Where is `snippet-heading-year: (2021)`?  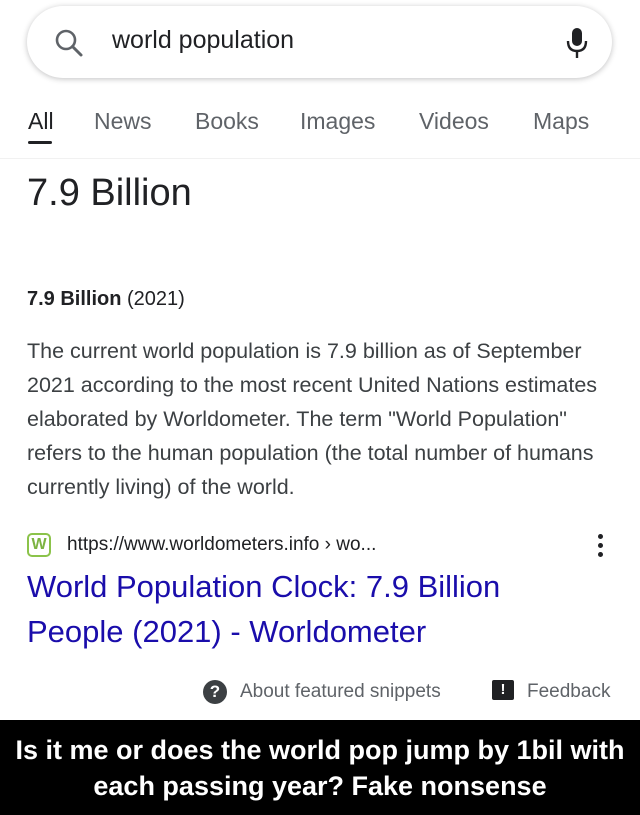
snippet-heading-year: (2021) is located at coordinates (153, 299).